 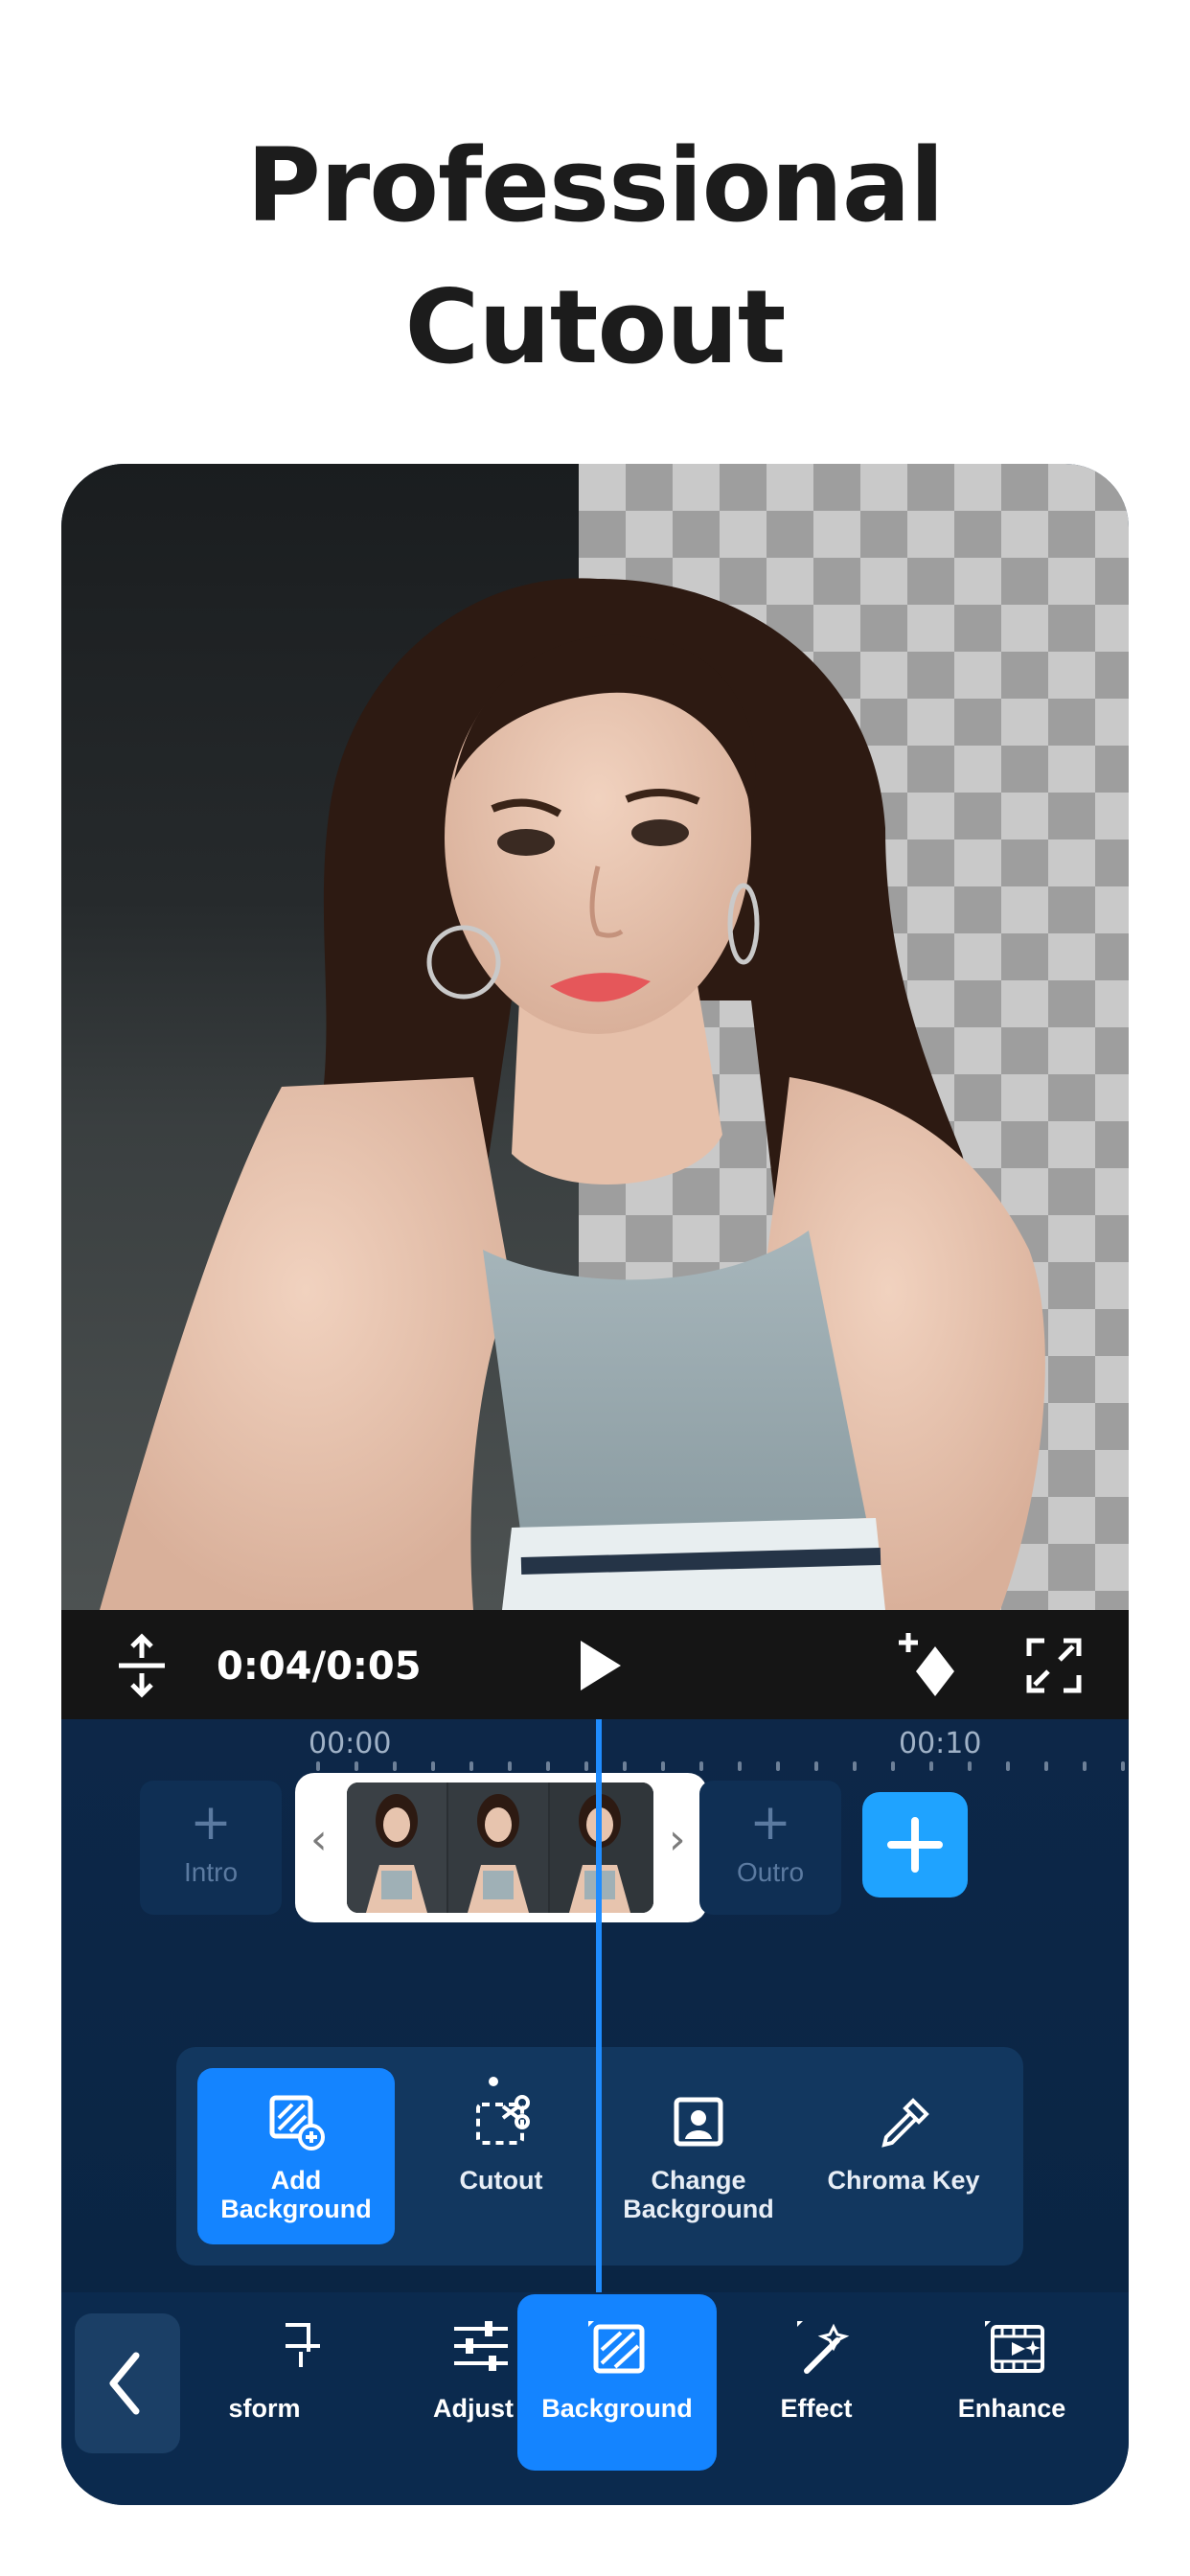 I want to click on keyframe-add-icon, so click(x=929, y=1664).